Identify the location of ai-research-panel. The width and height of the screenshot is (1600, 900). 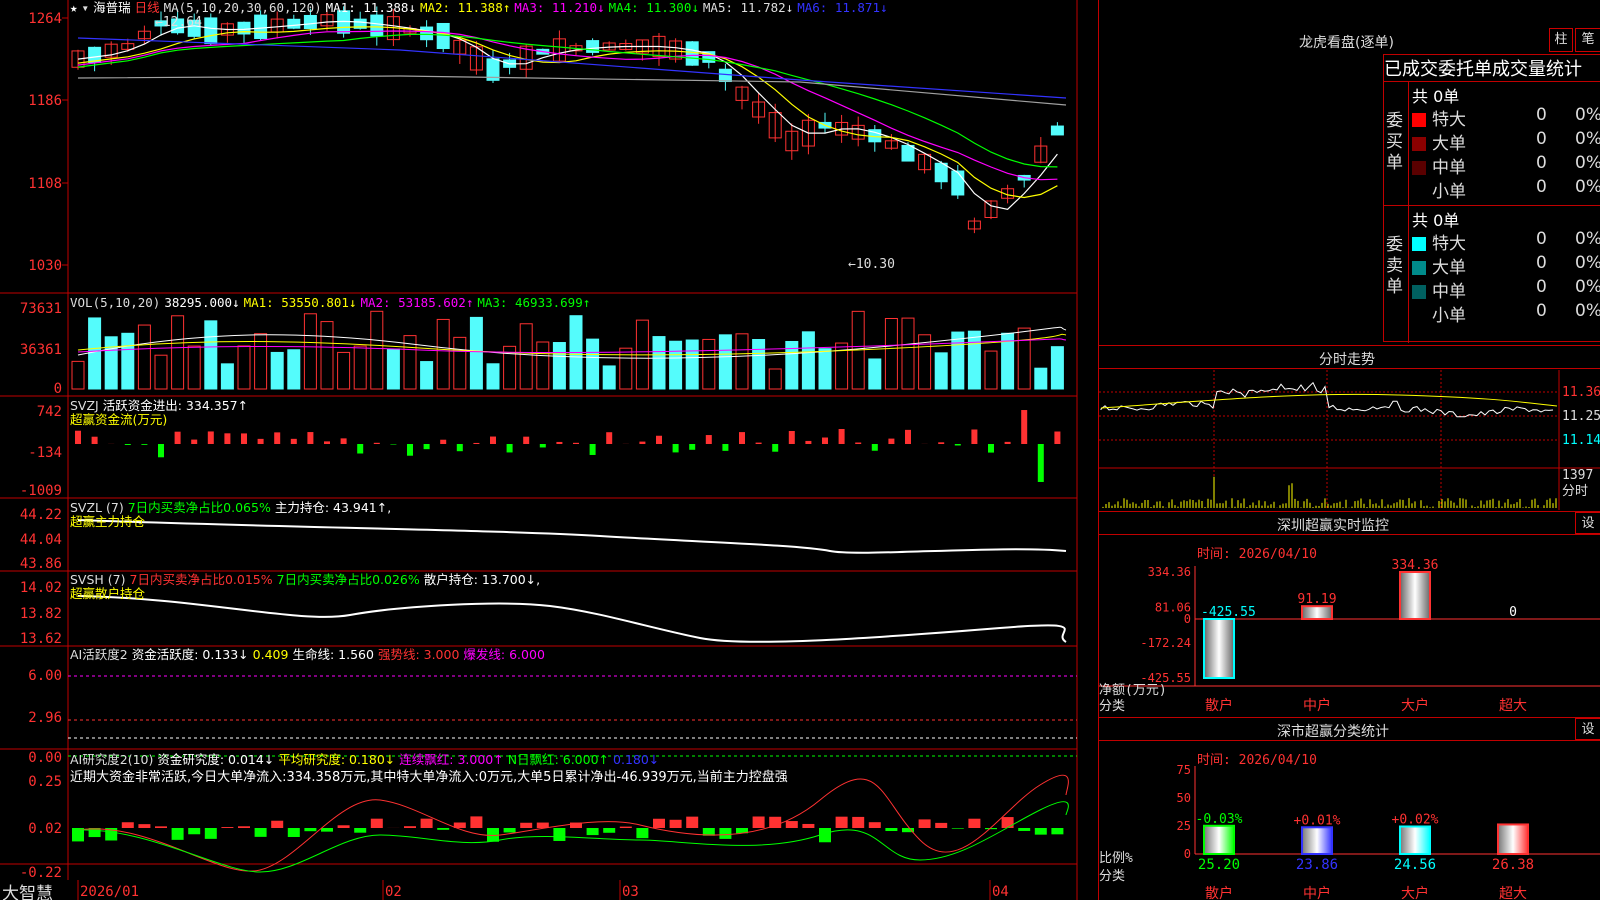
(570, 823).